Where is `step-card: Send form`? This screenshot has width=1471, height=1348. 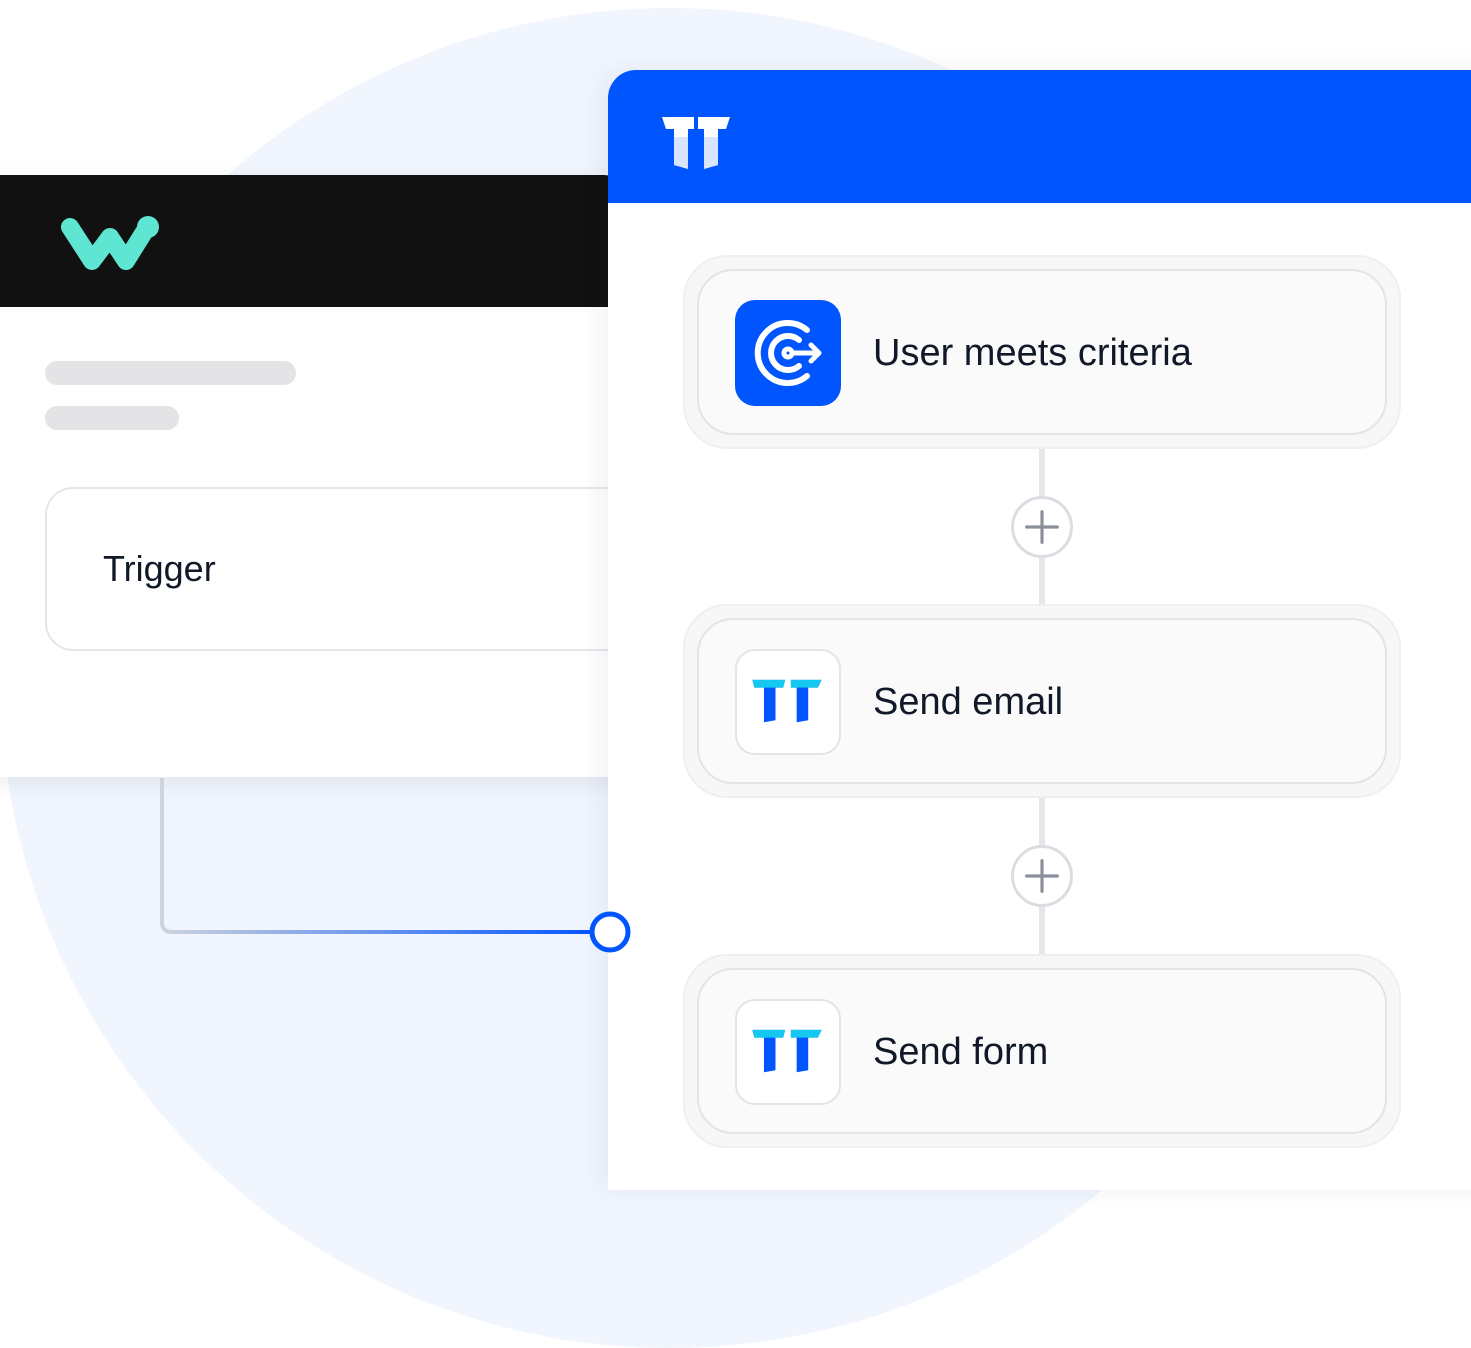
step-card: Send form is located at coordinates (1042, 1051).